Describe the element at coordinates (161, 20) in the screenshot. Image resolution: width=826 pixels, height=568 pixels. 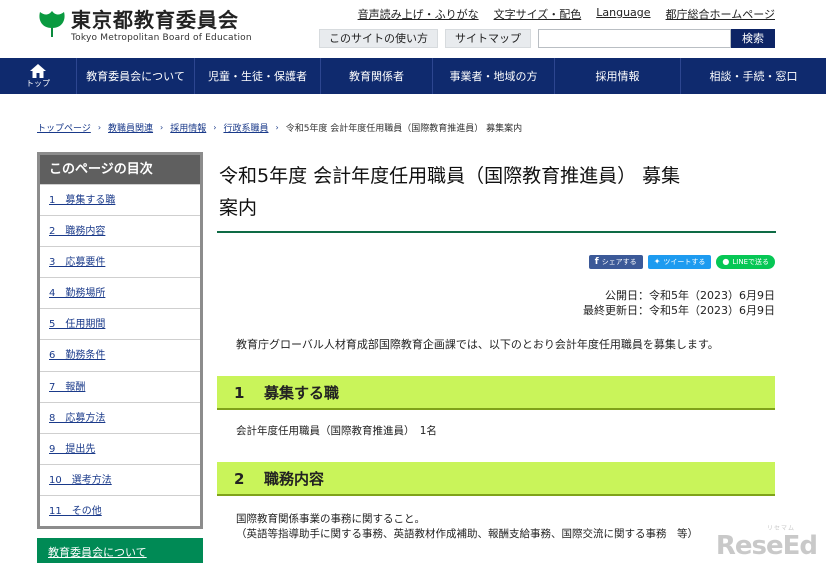
I see `logo-title: 東京都教育委員会` at that location.